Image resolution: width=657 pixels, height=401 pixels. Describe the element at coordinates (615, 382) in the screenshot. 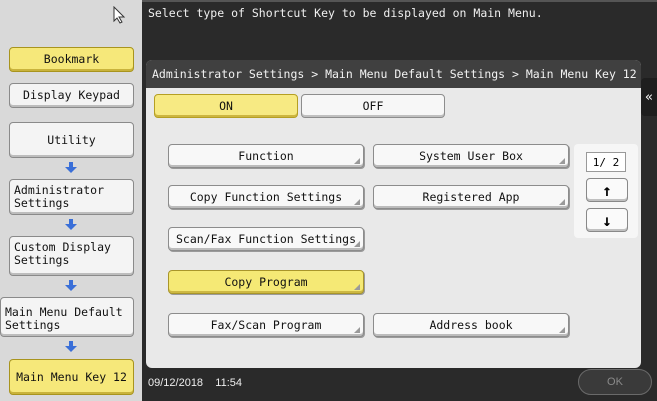

I see `ok-button: OK` at that location.